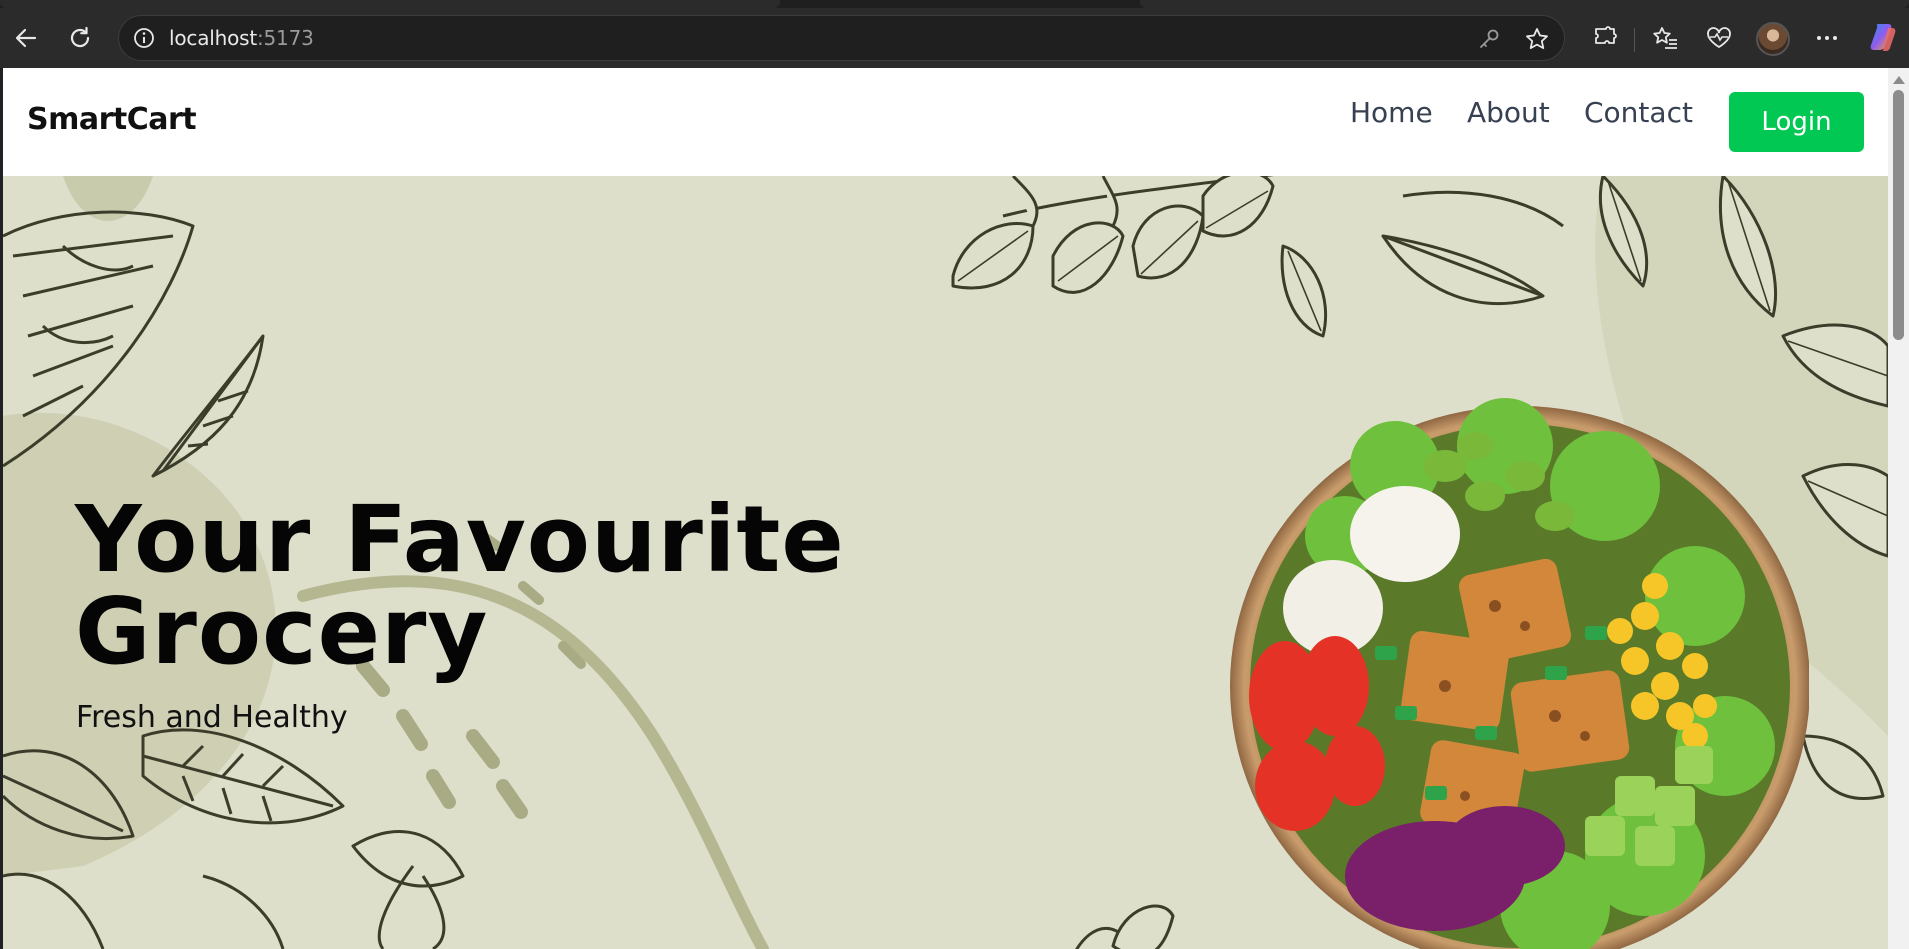 The width and height of the screenshot is (1909, 949). Describe the element at coordinates (460, 539) in the screenshot. I see `hero-title-line1: Your Favourite` at that location.